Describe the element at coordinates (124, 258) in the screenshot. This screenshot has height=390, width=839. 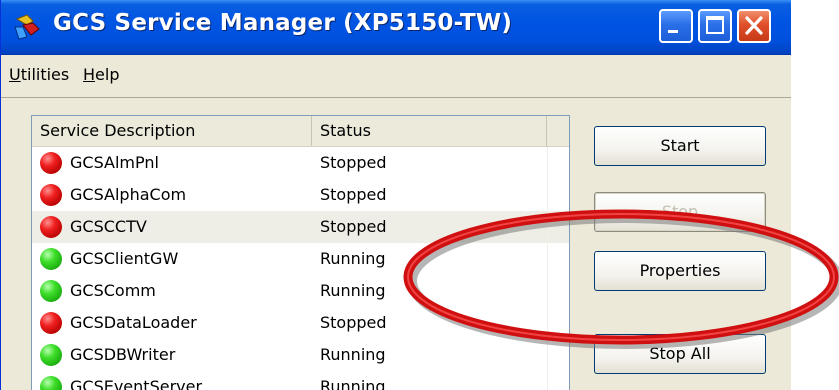
I see `service-name: GCSClientGW` at that location.